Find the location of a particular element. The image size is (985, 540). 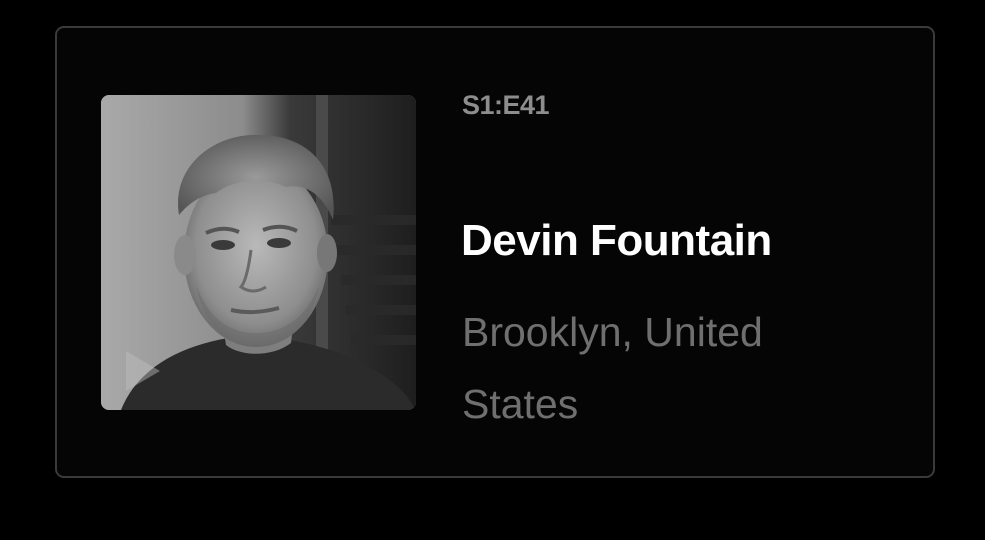

guest-location: Brooklyn, United States is located at coordinates (612, 368).